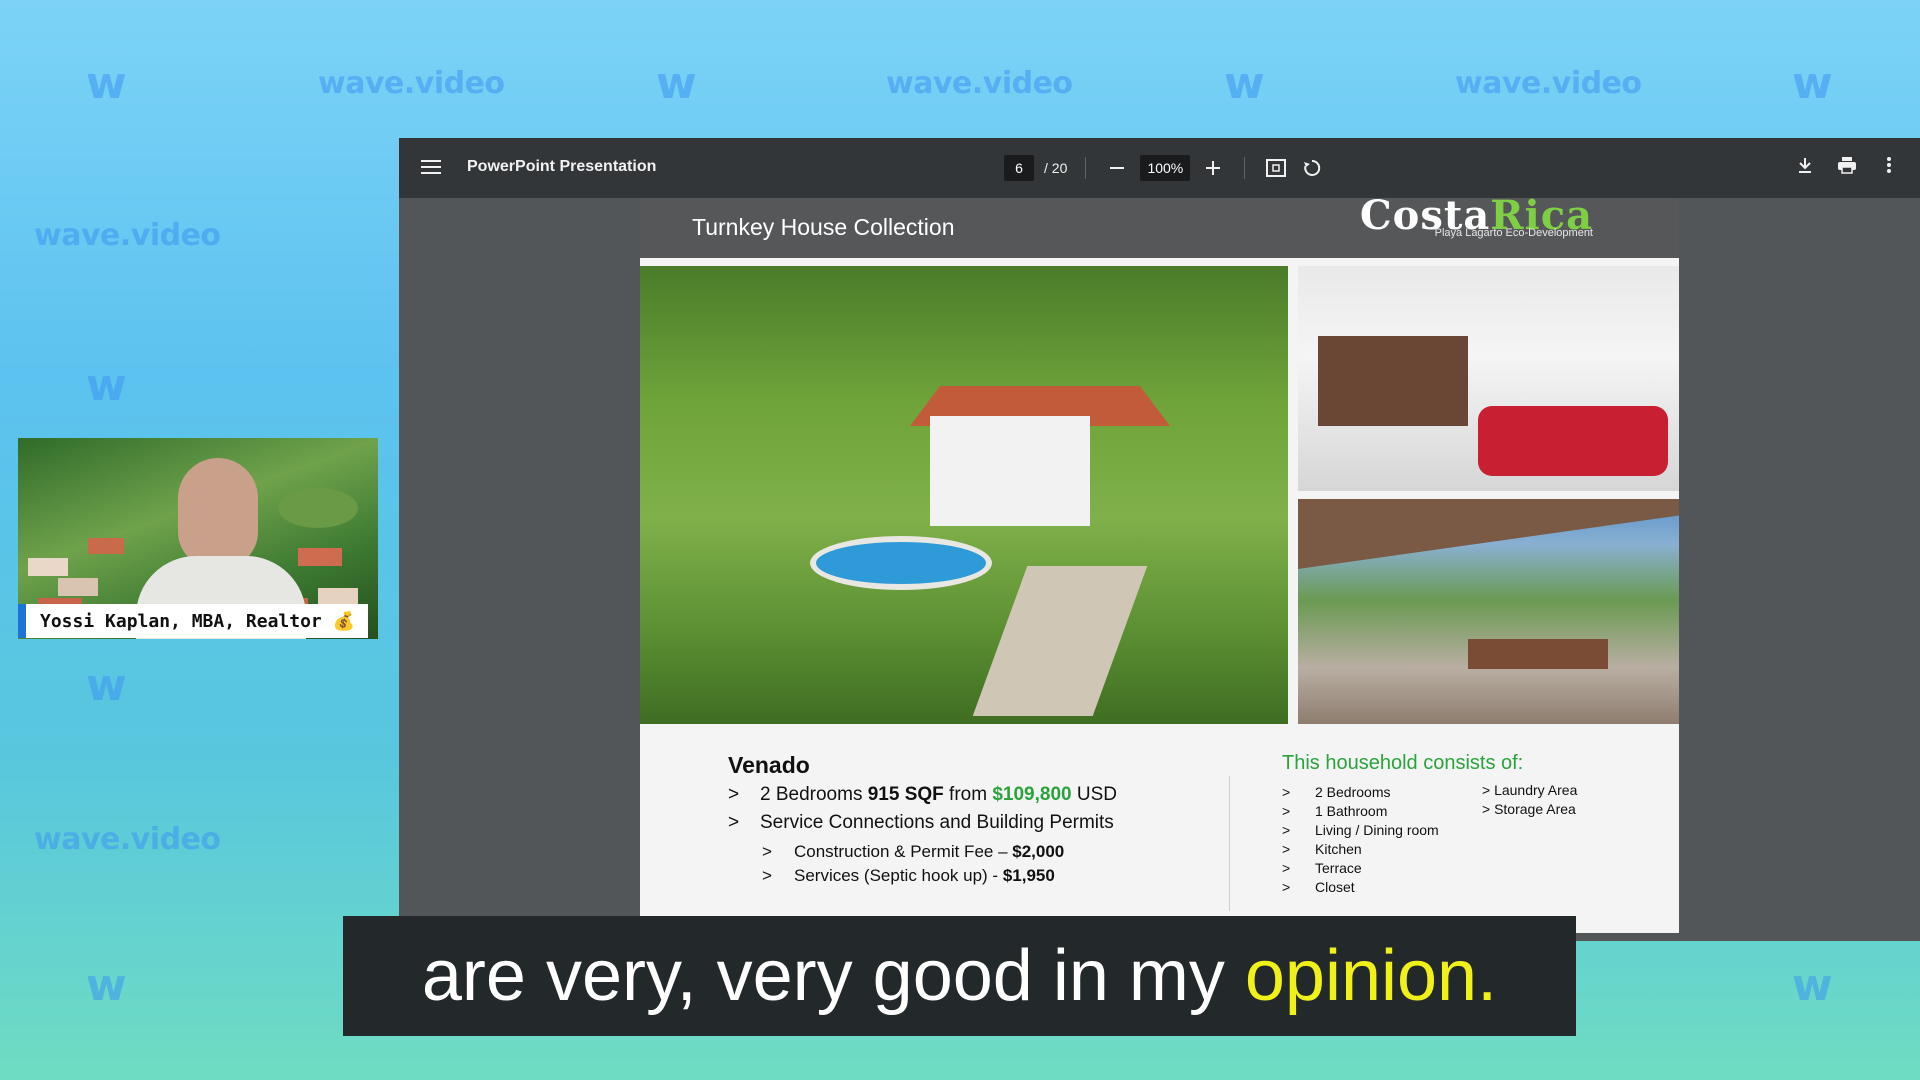  Describe the element at coordinates (1805, 165) in the screenshot. I see `download-icon` at that location.